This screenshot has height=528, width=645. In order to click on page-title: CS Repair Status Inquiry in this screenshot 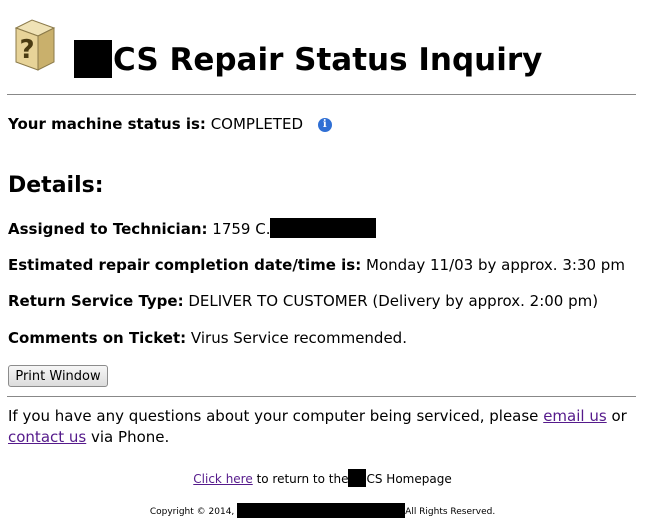, I will do `click(308, 59)`.